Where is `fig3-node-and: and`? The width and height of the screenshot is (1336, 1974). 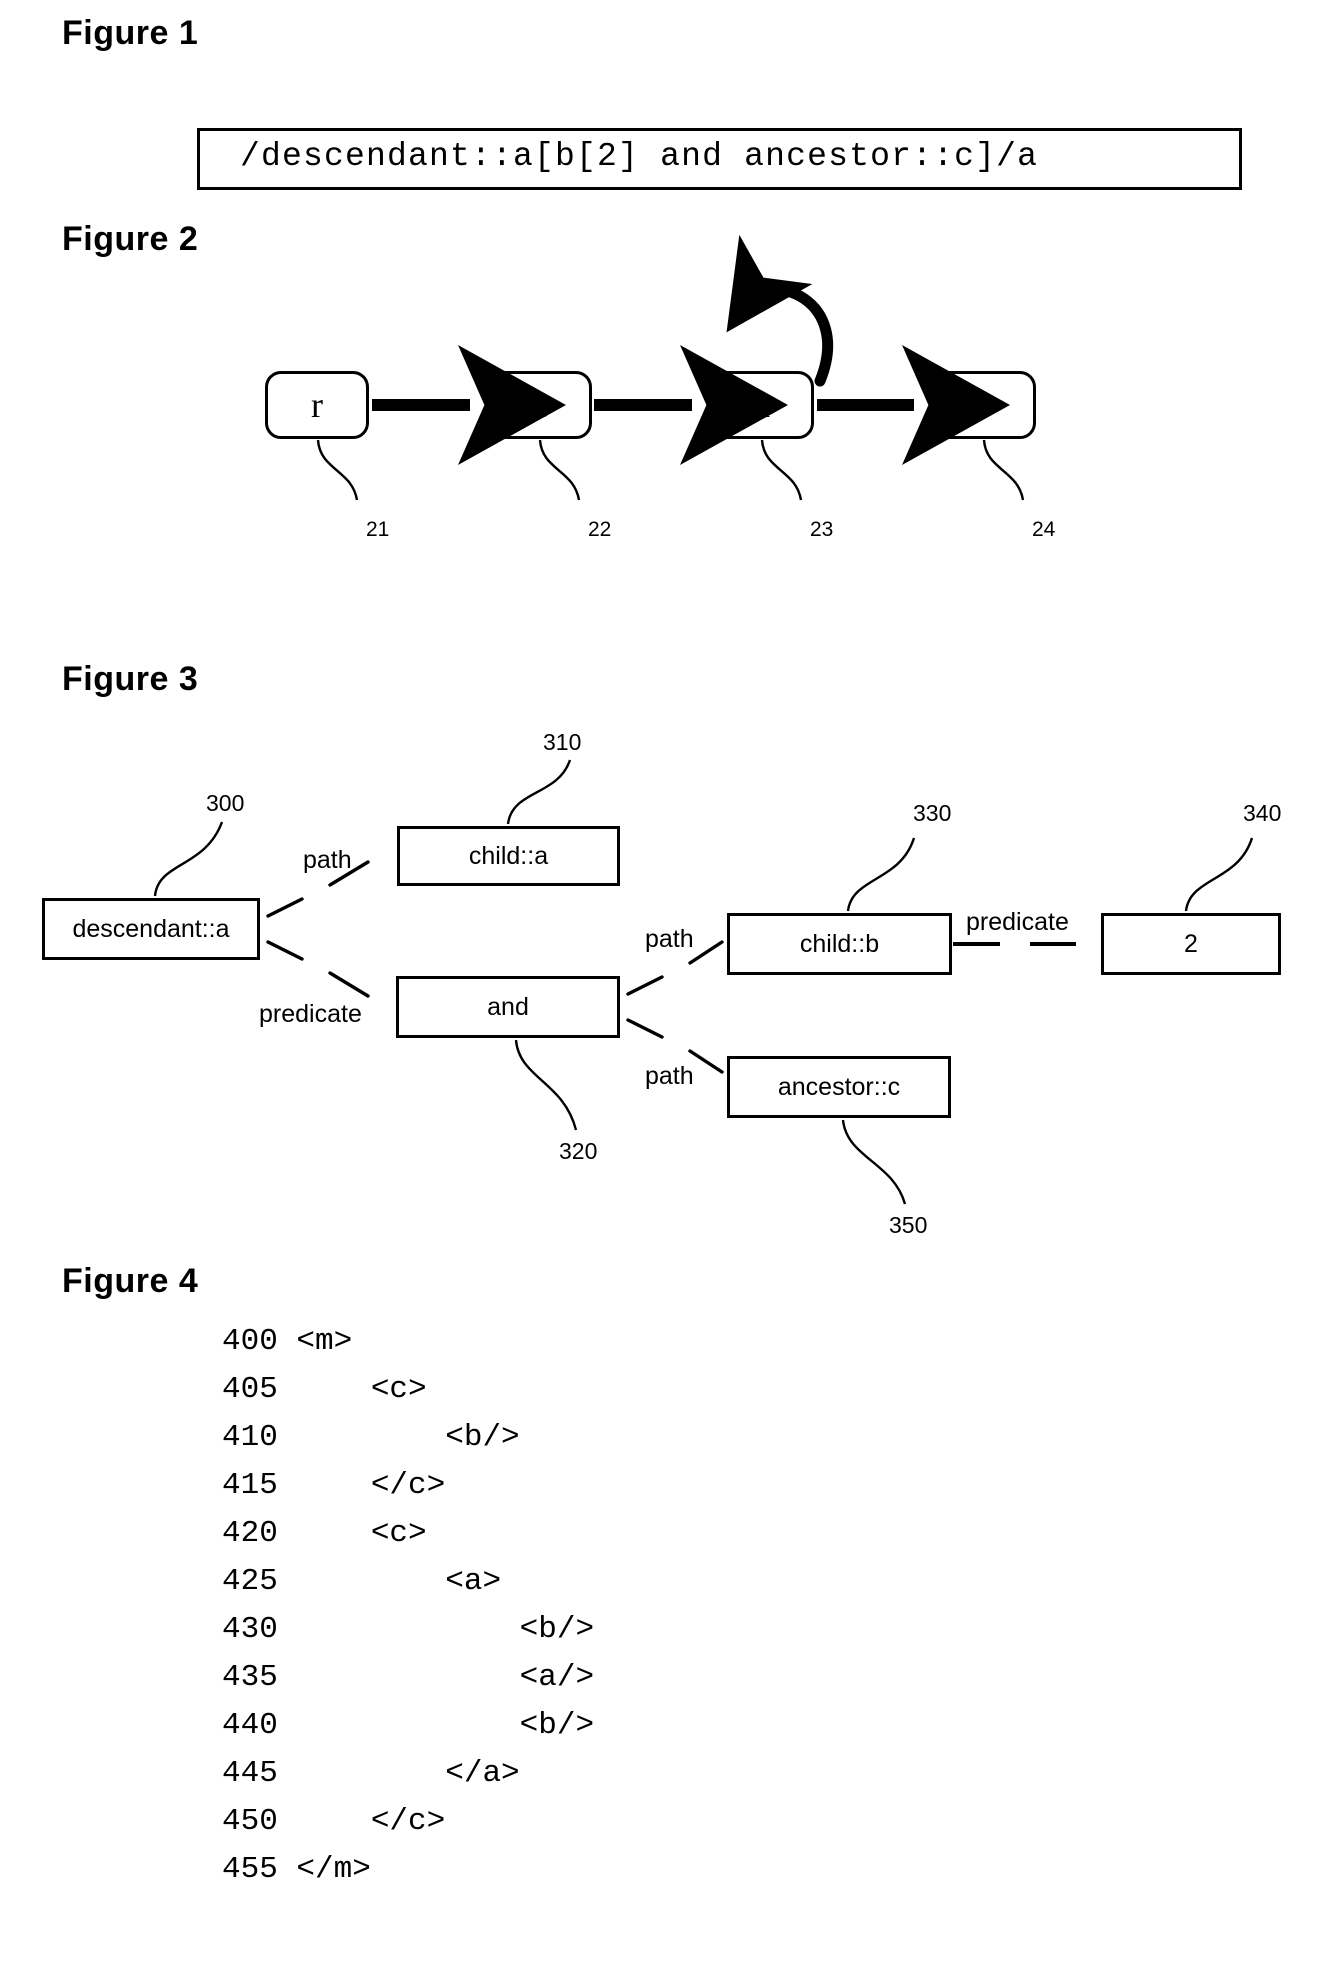 fig3-node-and: and is located at coordinates (508, 1007).